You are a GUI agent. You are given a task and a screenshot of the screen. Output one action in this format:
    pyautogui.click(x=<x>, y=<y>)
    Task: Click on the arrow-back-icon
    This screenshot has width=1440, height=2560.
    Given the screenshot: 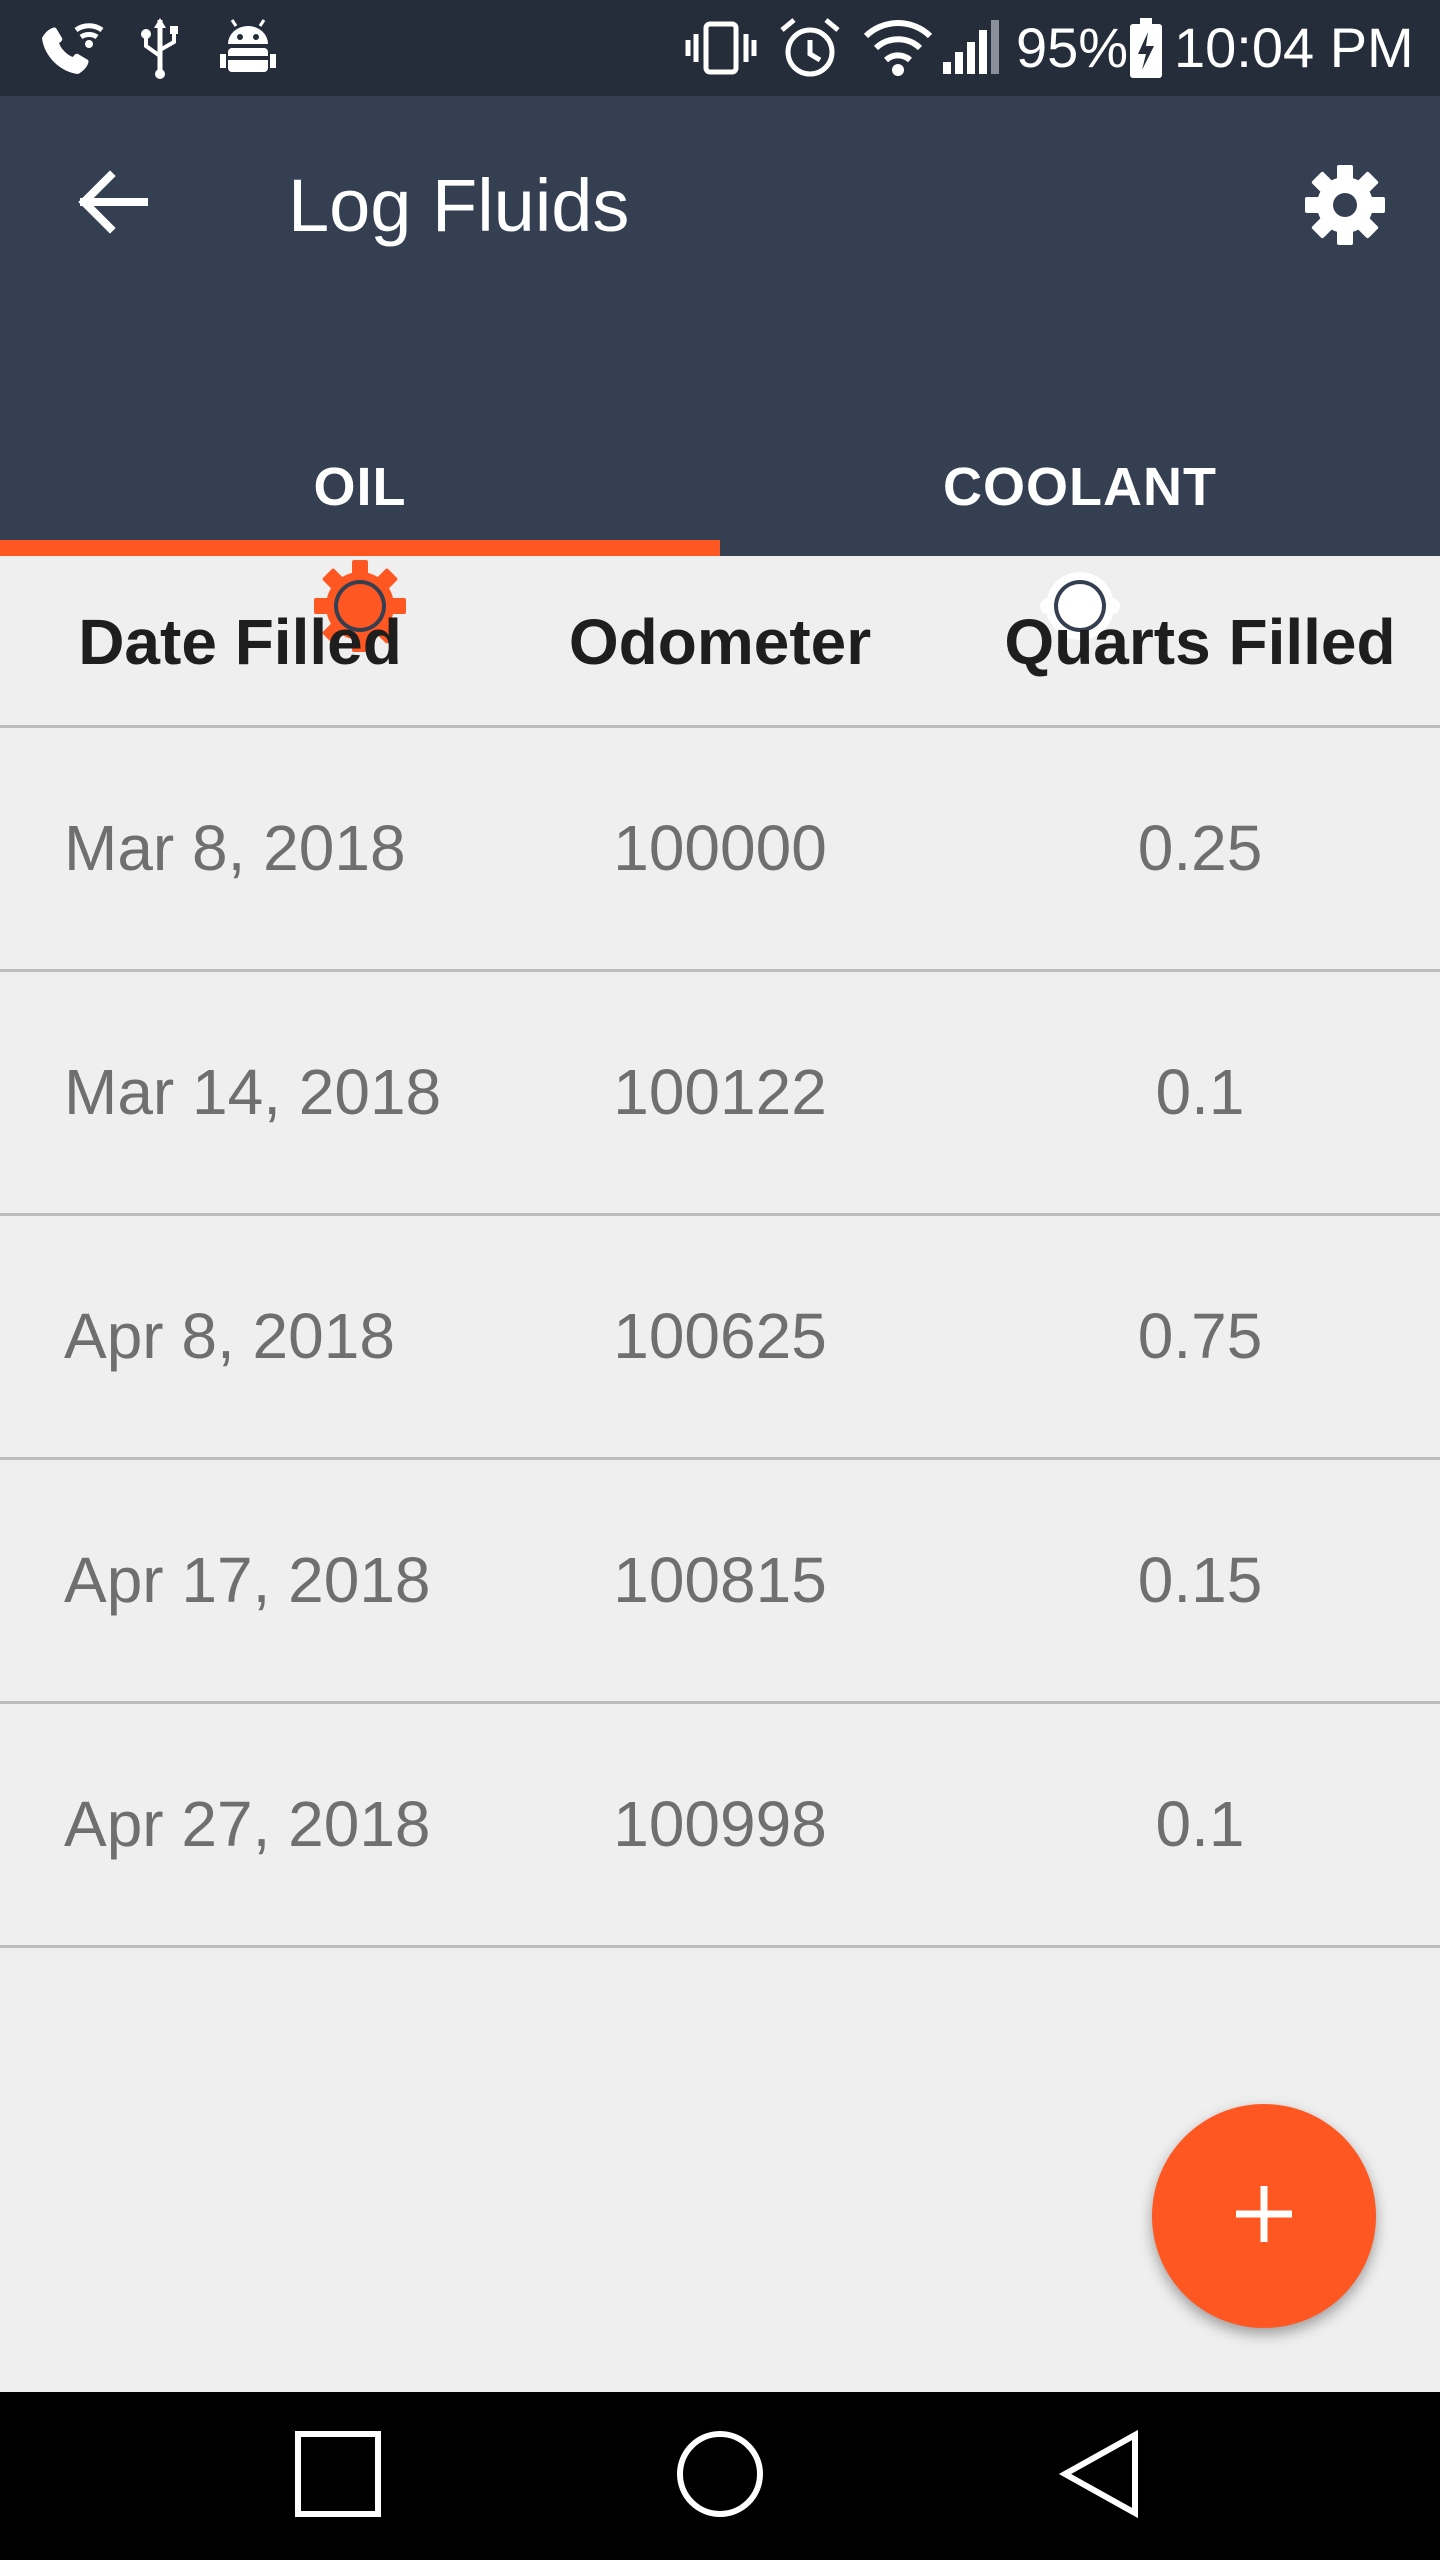 What is the action you would take?
    pyautogui.click(x=112, y=204)
    